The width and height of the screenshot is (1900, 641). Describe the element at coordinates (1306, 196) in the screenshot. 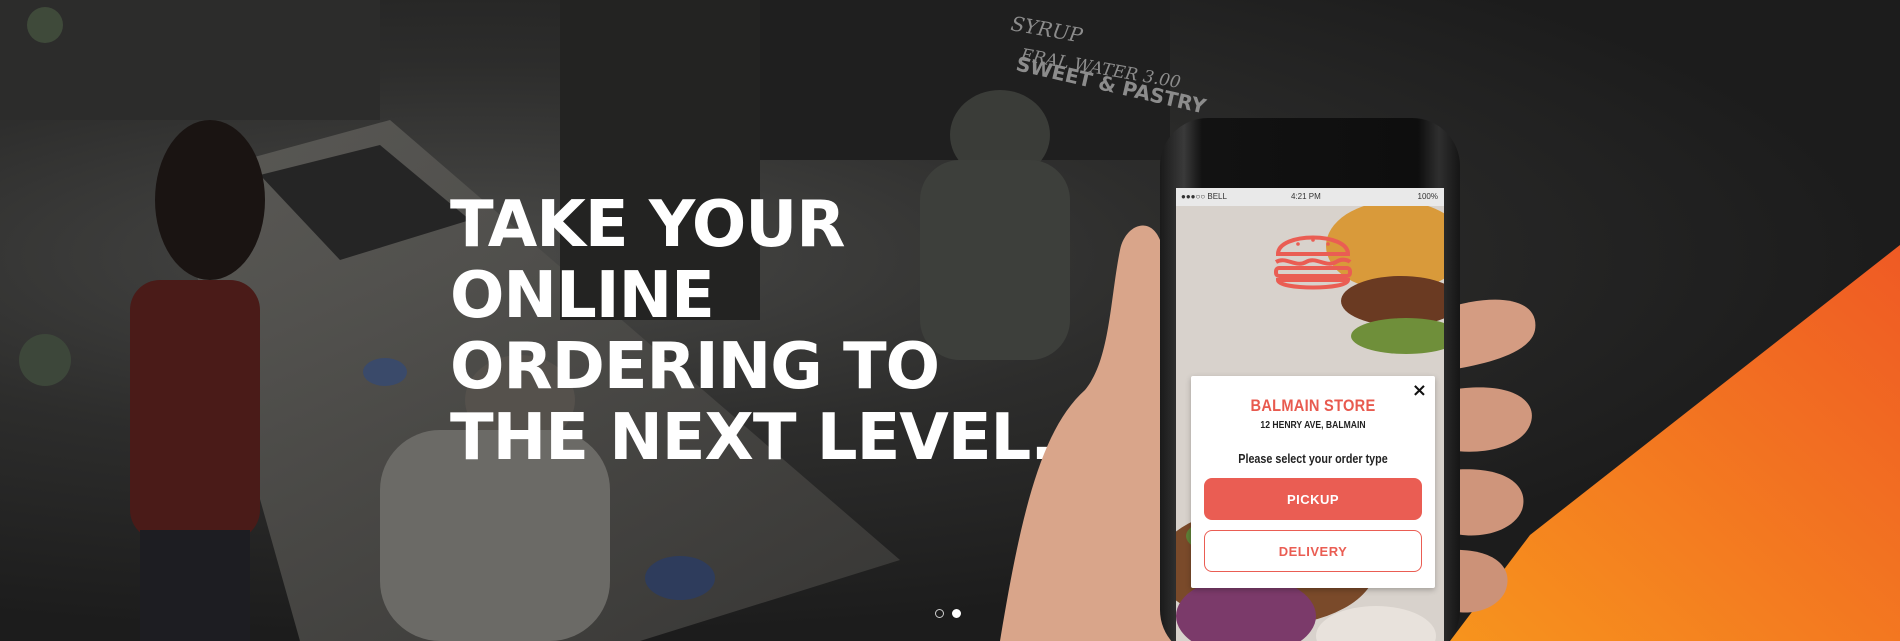

I see `clock-label: 4:21 PM` at that location.